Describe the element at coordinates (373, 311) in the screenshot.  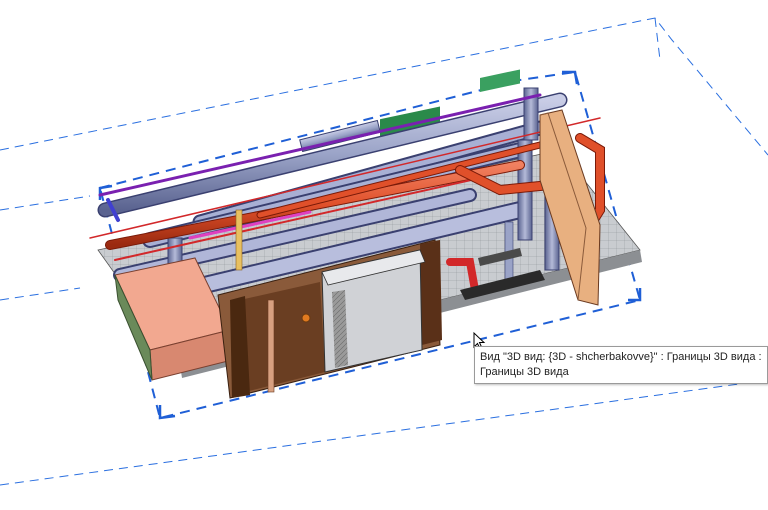
I see `equipment-shaft-box` at that location.